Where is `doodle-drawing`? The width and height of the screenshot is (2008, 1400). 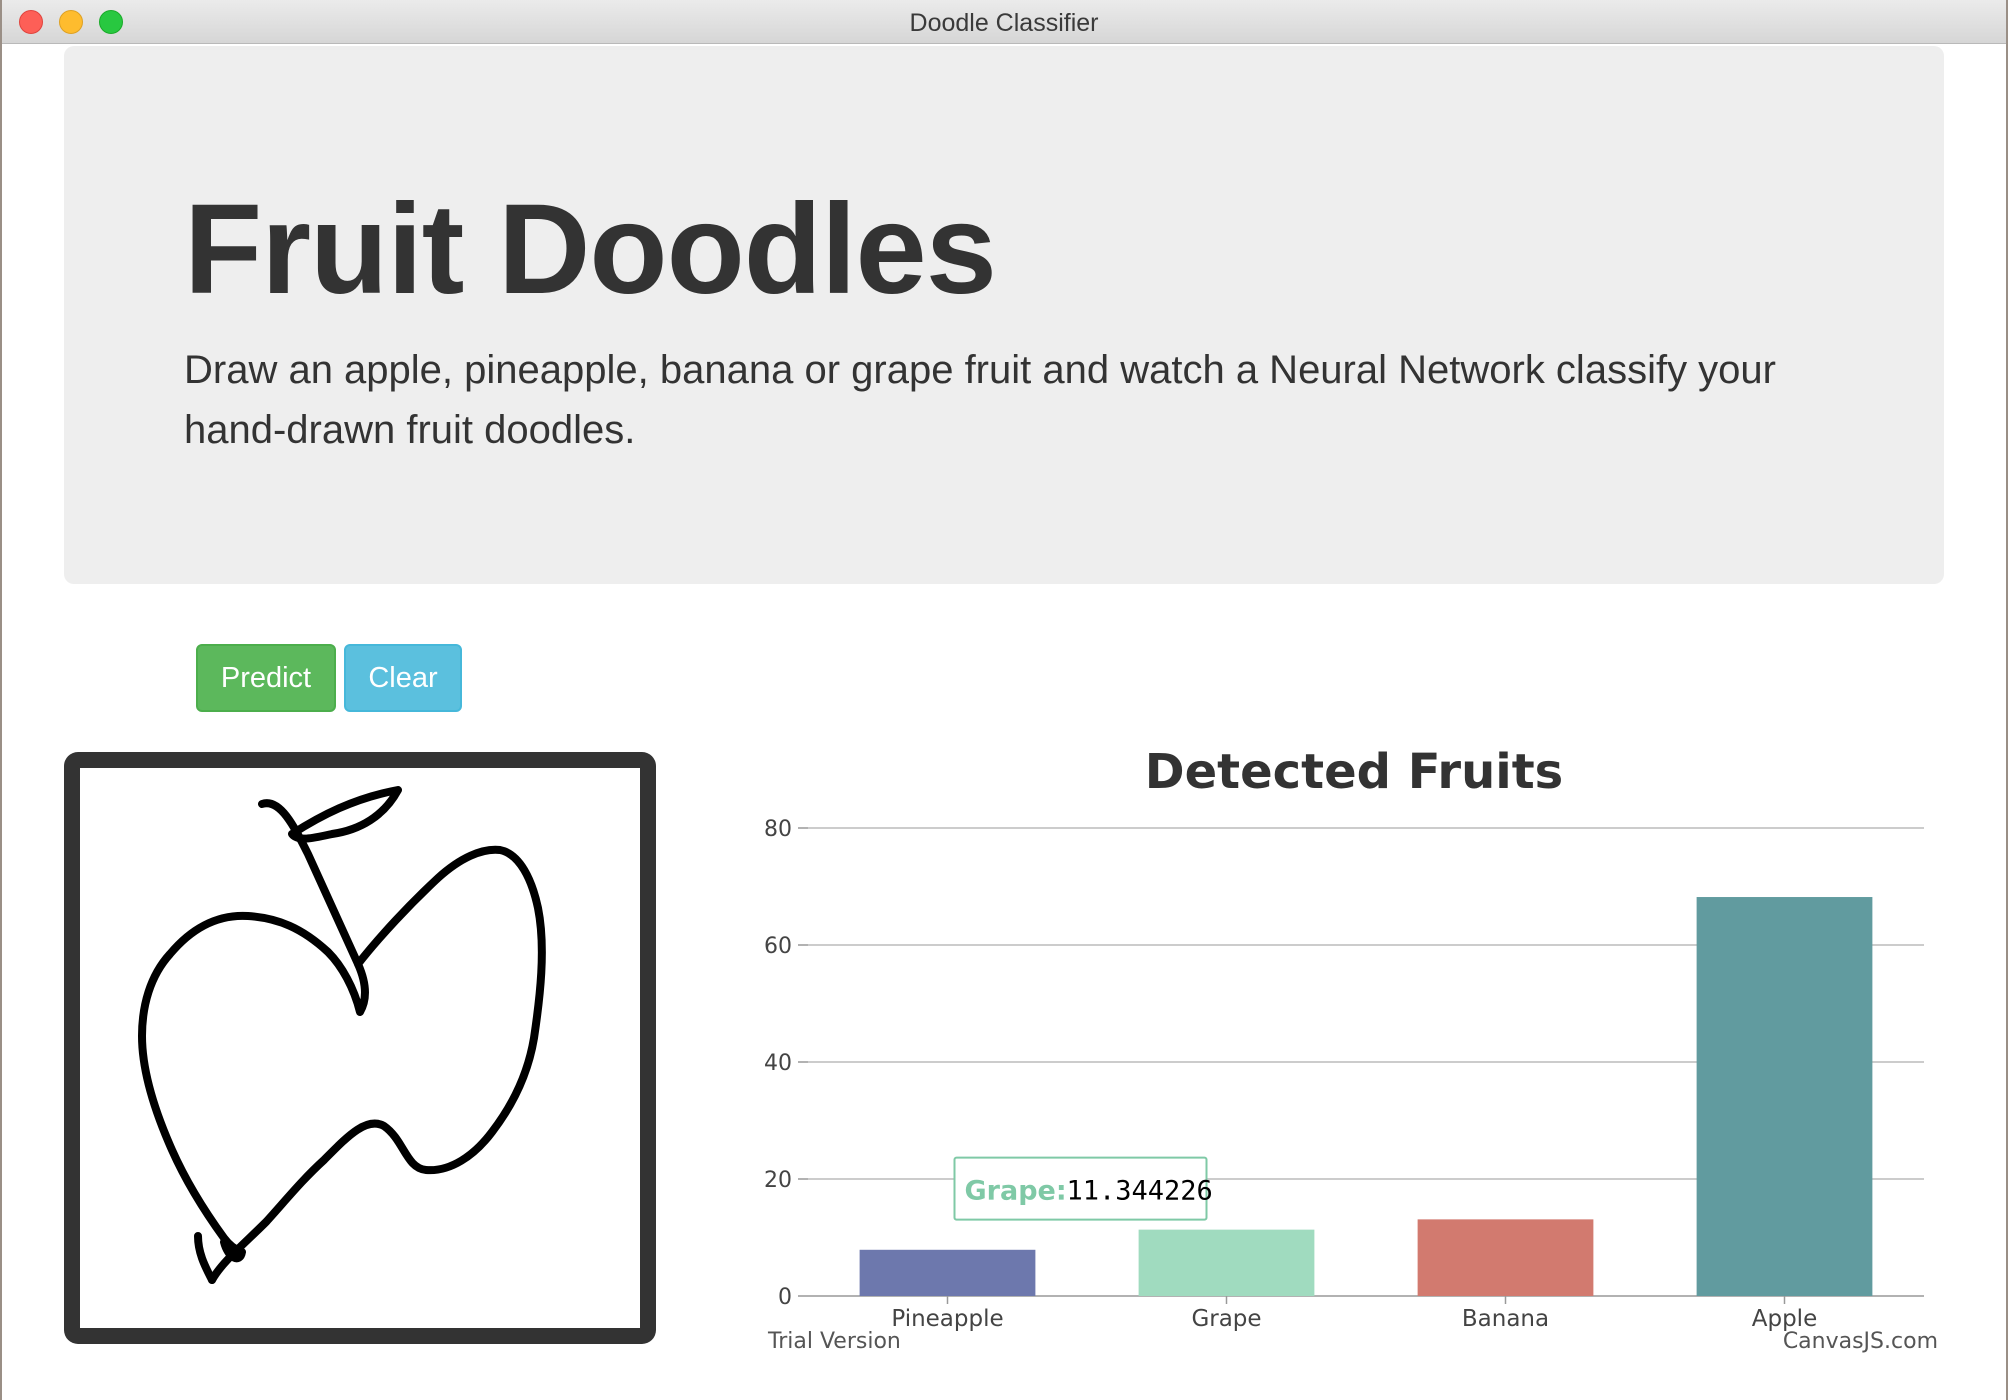 doodle-drawing is located at coordinates (342, 1035).